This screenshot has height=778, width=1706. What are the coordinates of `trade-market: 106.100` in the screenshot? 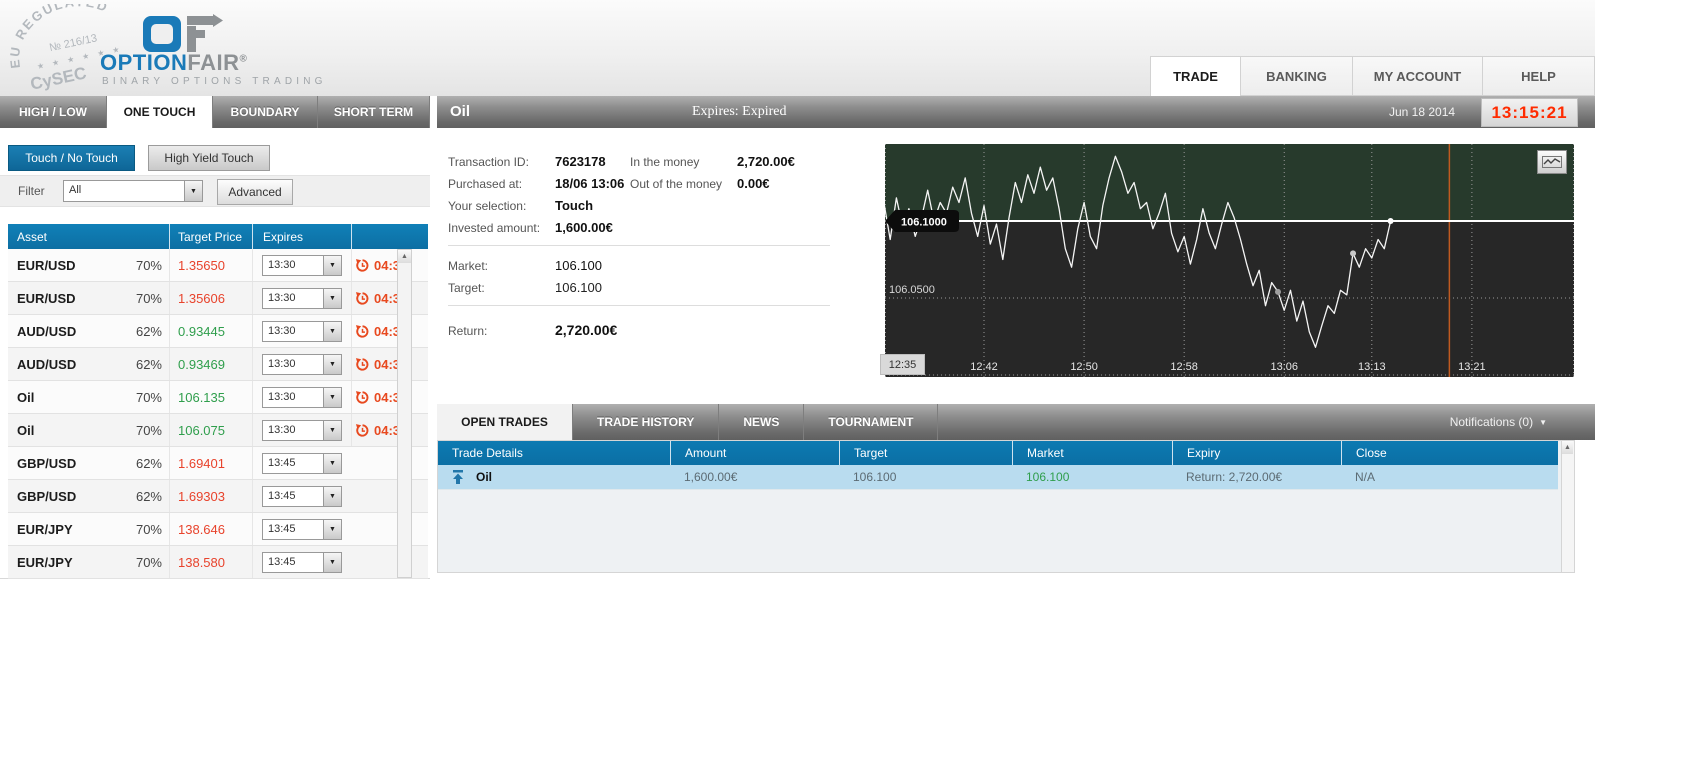 It's located at (1048, 477).